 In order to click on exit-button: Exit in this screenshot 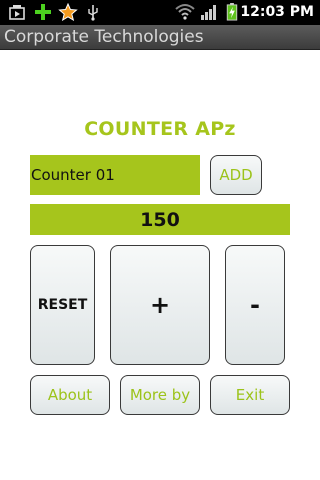, I will do `click(250, 395)`.